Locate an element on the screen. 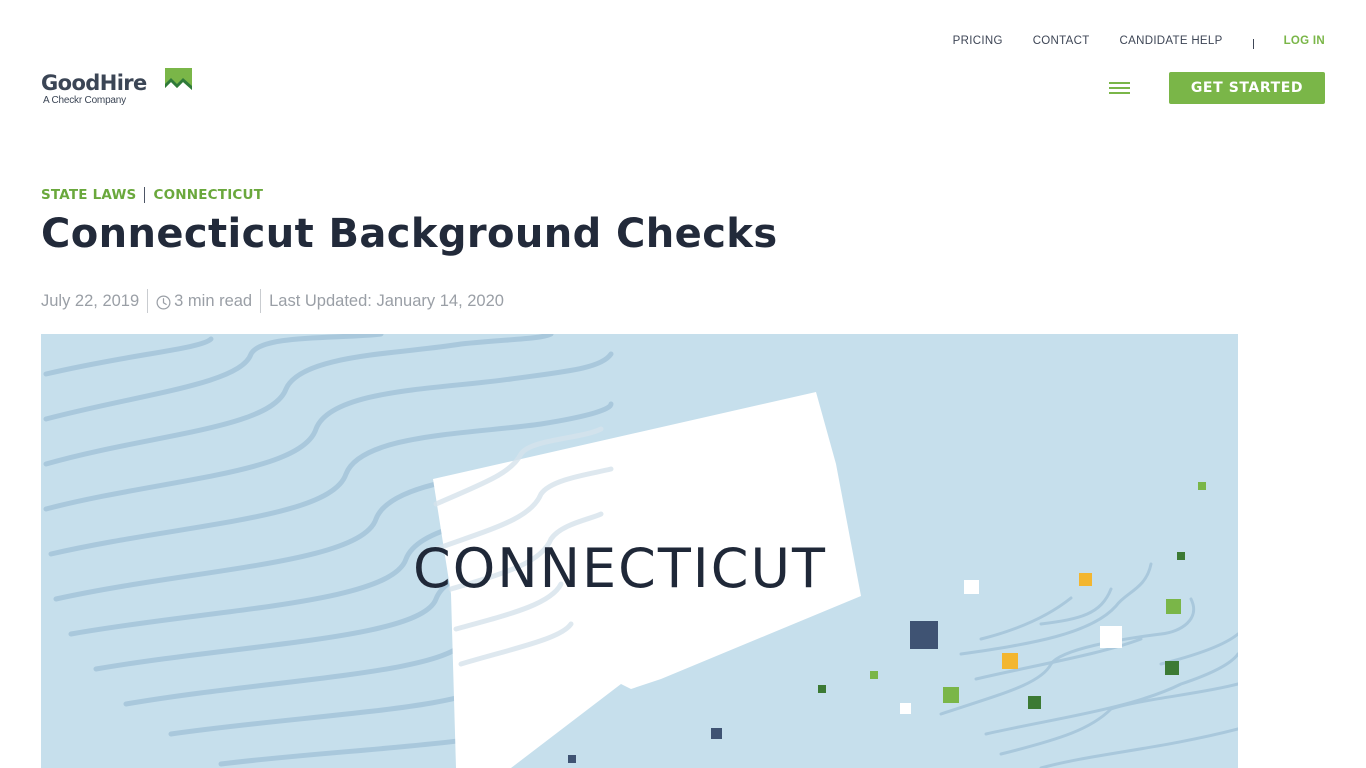  nav-divider is located at coordinates (1253, 44).